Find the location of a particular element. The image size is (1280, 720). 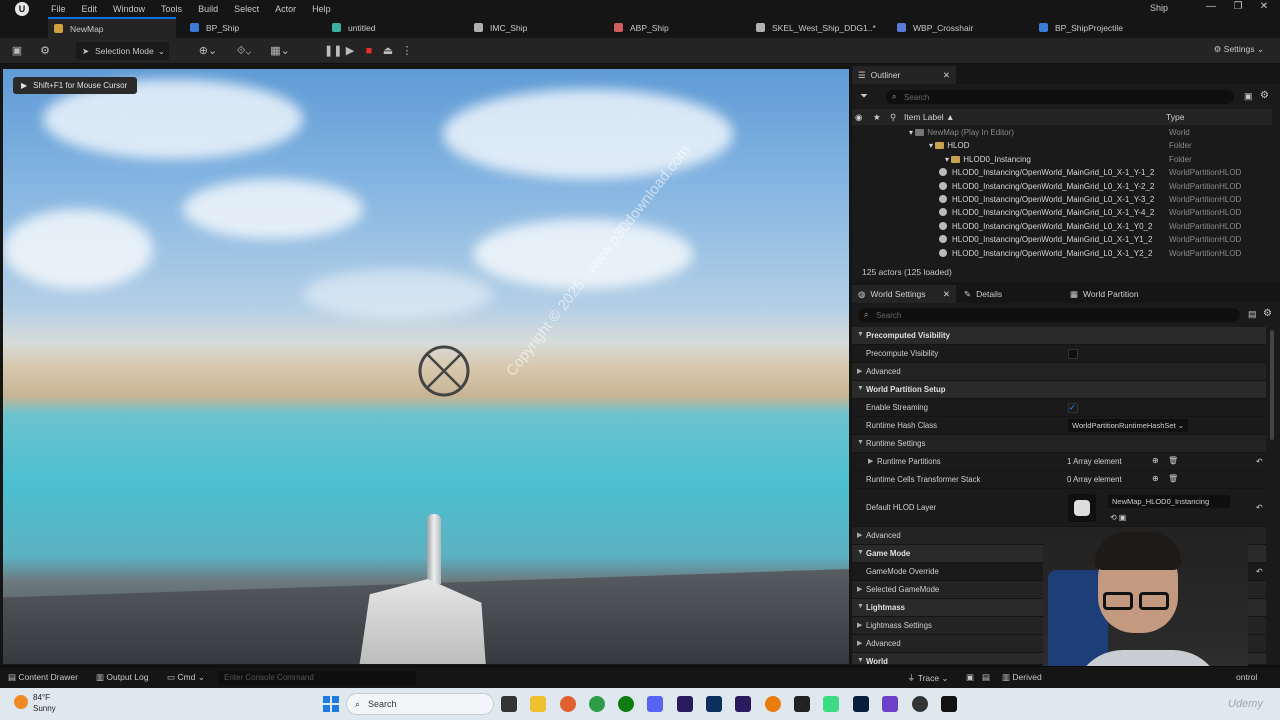

chrome-icon is located at coordinates (597, 704).